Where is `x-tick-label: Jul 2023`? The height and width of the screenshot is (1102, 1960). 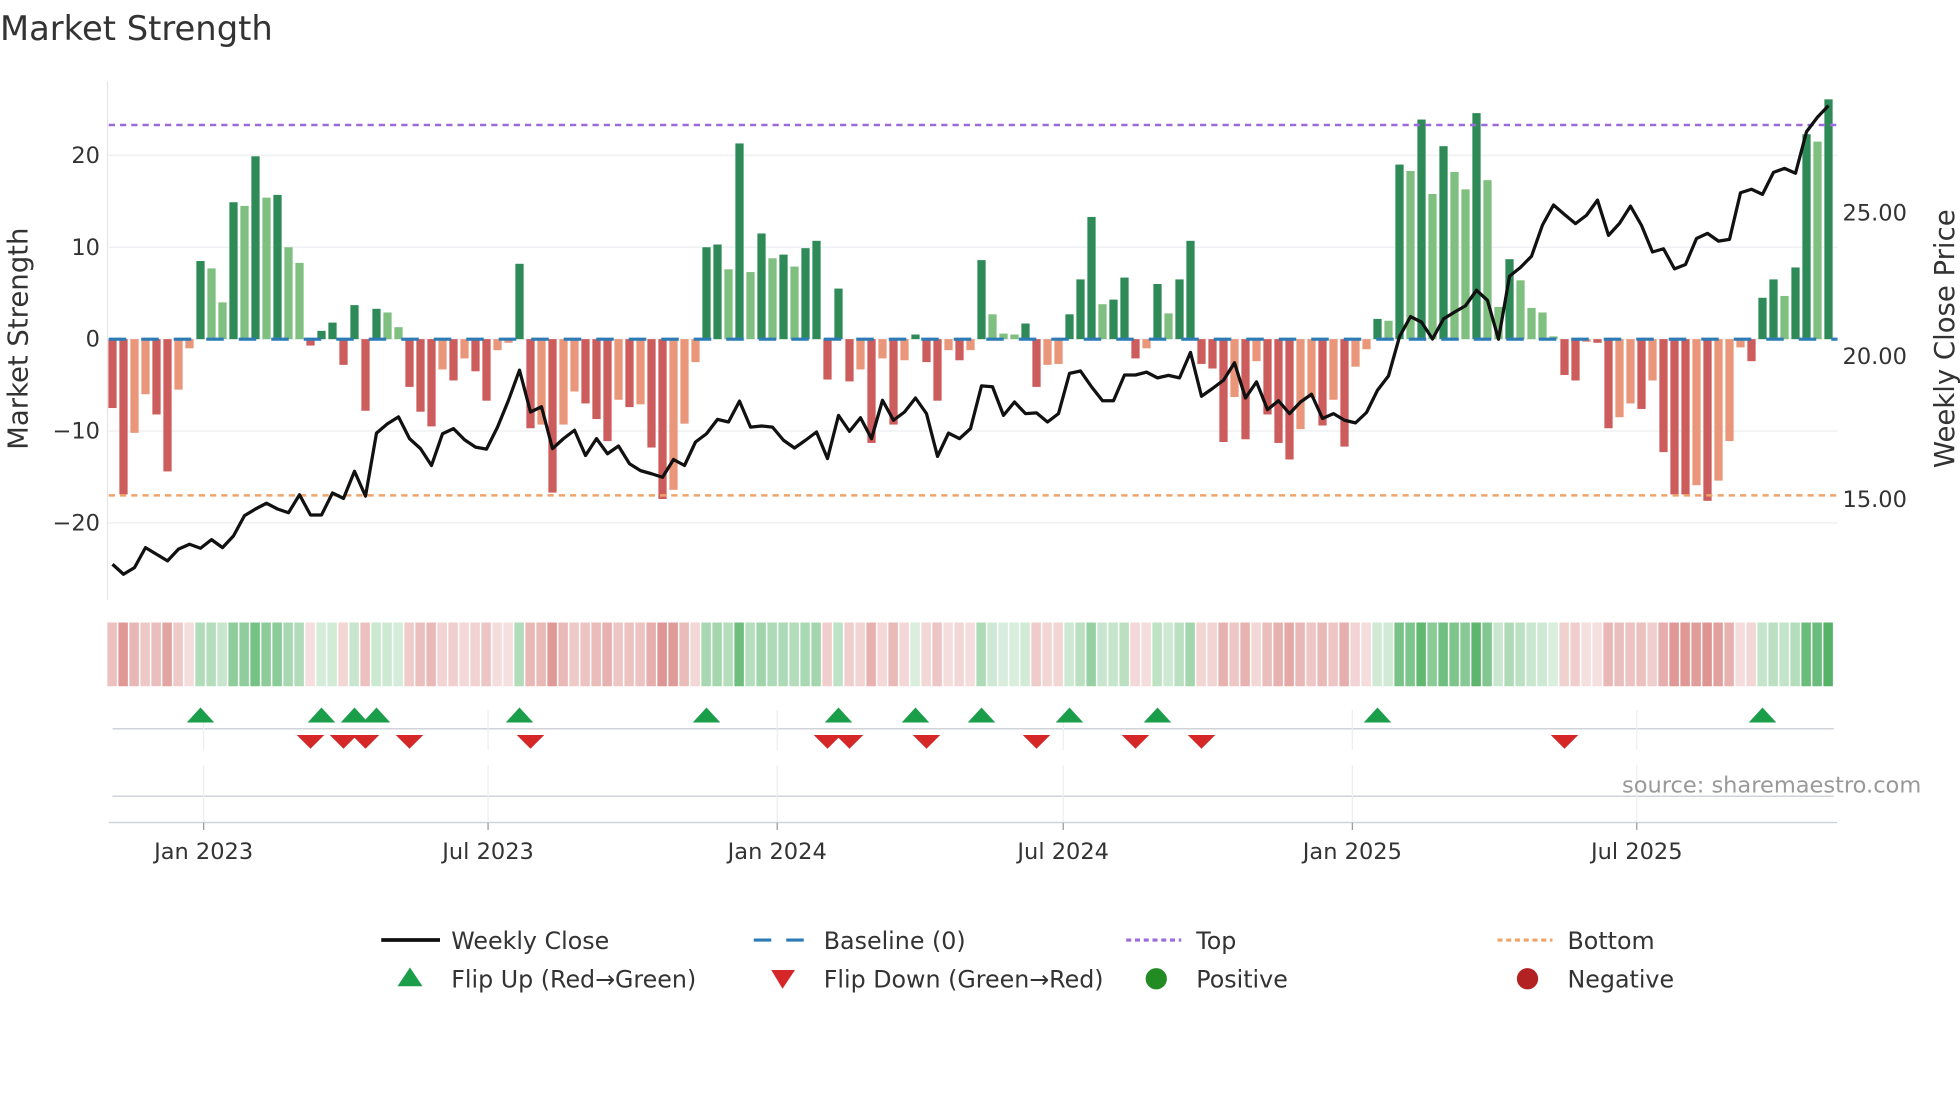 x-tick-label: Jul 2023 is located at coordinates (487, 852).